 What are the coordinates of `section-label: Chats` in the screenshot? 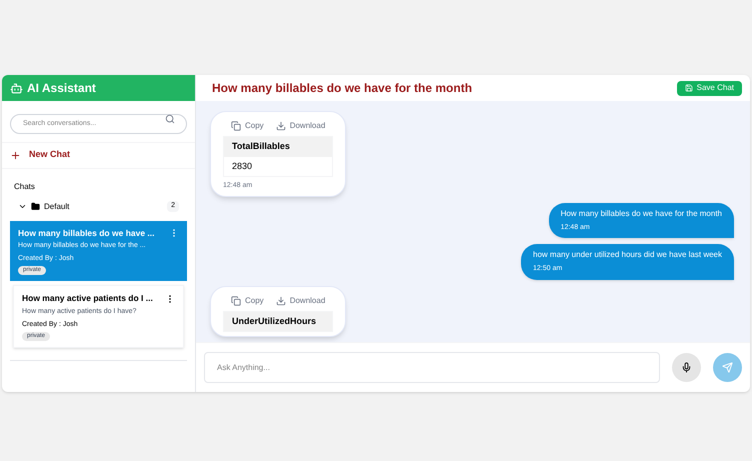 It's located at (24, 186).